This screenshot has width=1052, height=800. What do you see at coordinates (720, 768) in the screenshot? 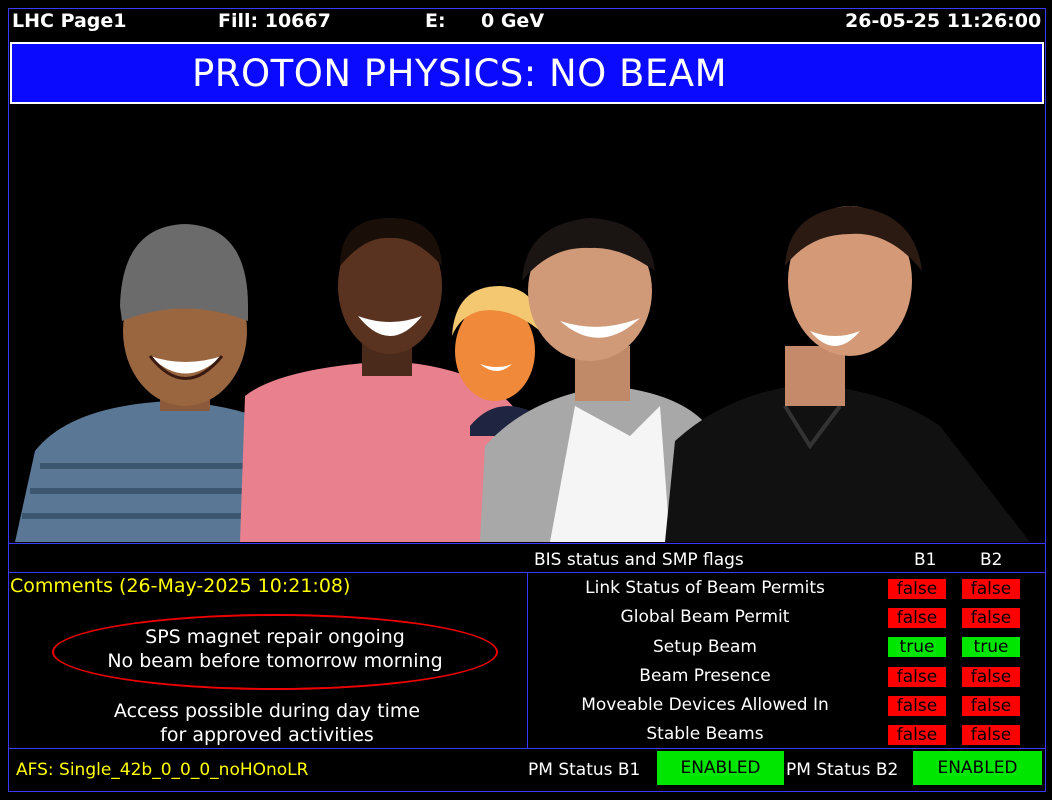
I see `pm-b1-status: ENABLED` at bounding box center [720, 768].